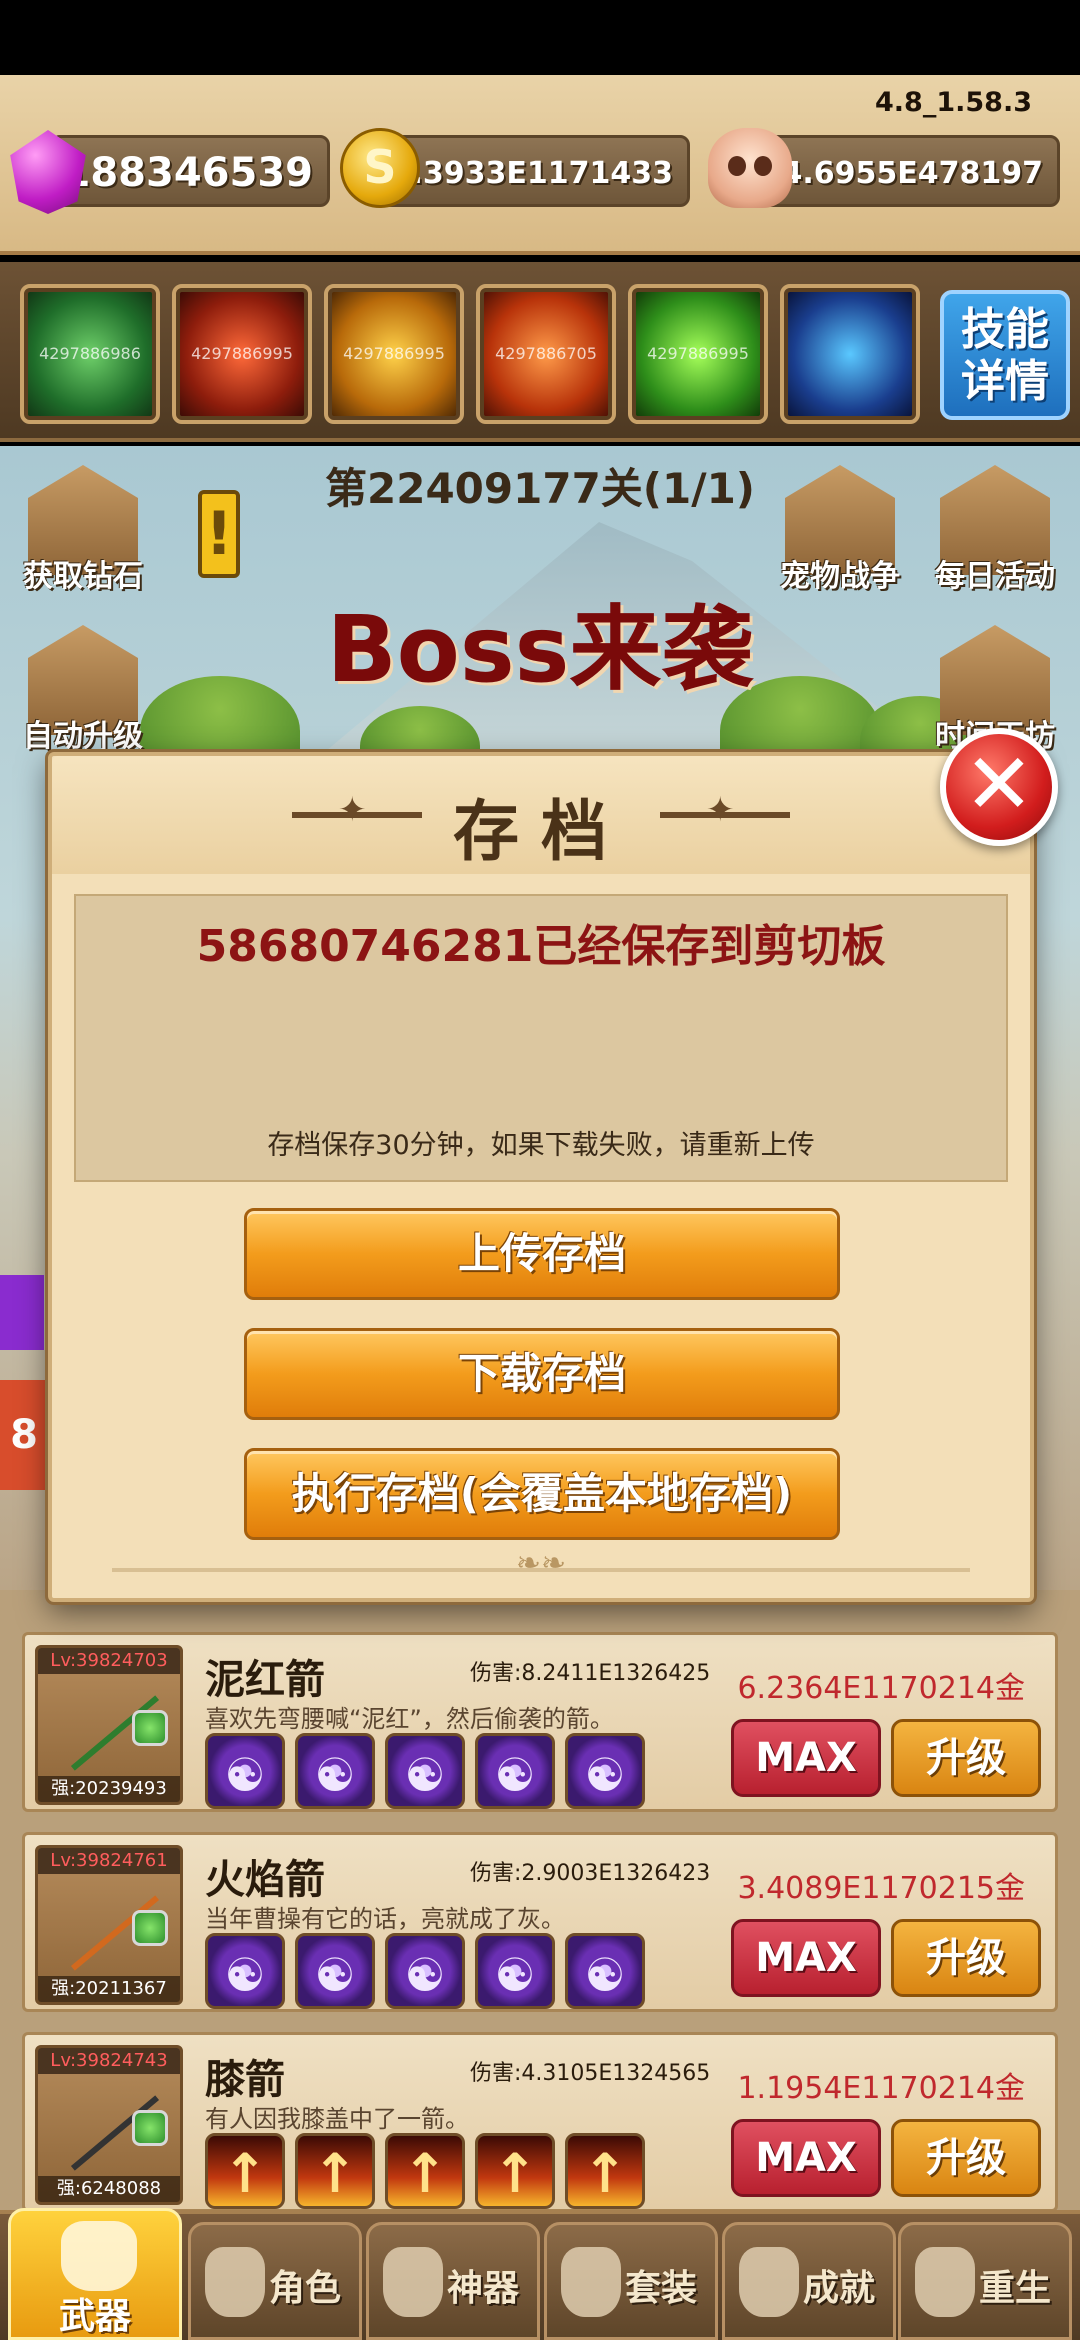 This screenshot has width=1080, height=2340. I want to click on dialog-footer-ornament, so click(541, 1563).